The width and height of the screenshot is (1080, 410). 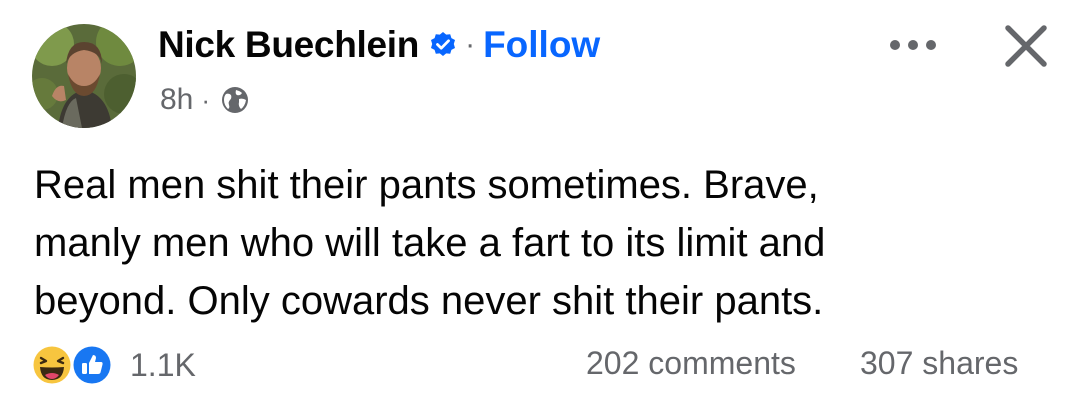 What do you see at coordinates (443, 45) in the screenshot?
I see `verified-badge-icon` at bounding box center [443, 45].